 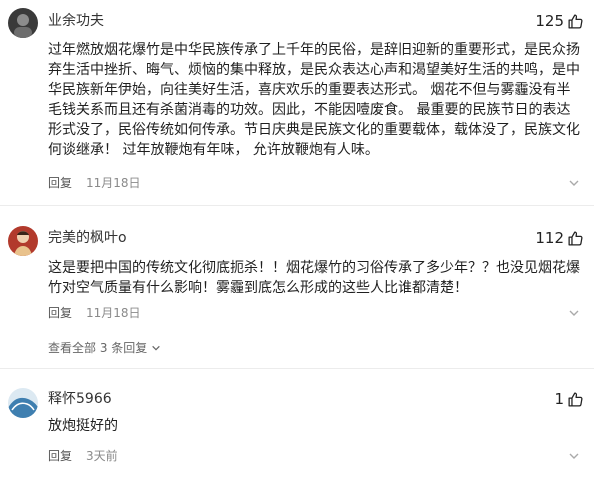 What do you see at coordinates (83, 456) in the screenshot?
I see `comment-meta: 回复 3天前` at bounding box center [83, 456].